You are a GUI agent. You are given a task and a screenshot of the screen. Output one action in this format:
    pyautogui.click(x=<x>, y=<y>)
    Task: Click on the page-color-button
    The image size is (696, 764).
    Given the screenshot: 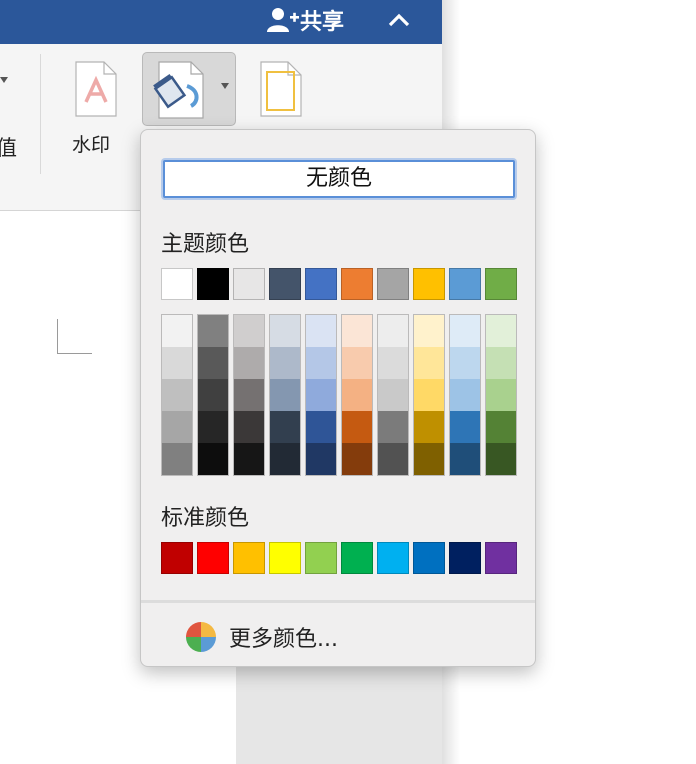 What is the action you would take?
    pyautogui.click(x=189, y=89)
    